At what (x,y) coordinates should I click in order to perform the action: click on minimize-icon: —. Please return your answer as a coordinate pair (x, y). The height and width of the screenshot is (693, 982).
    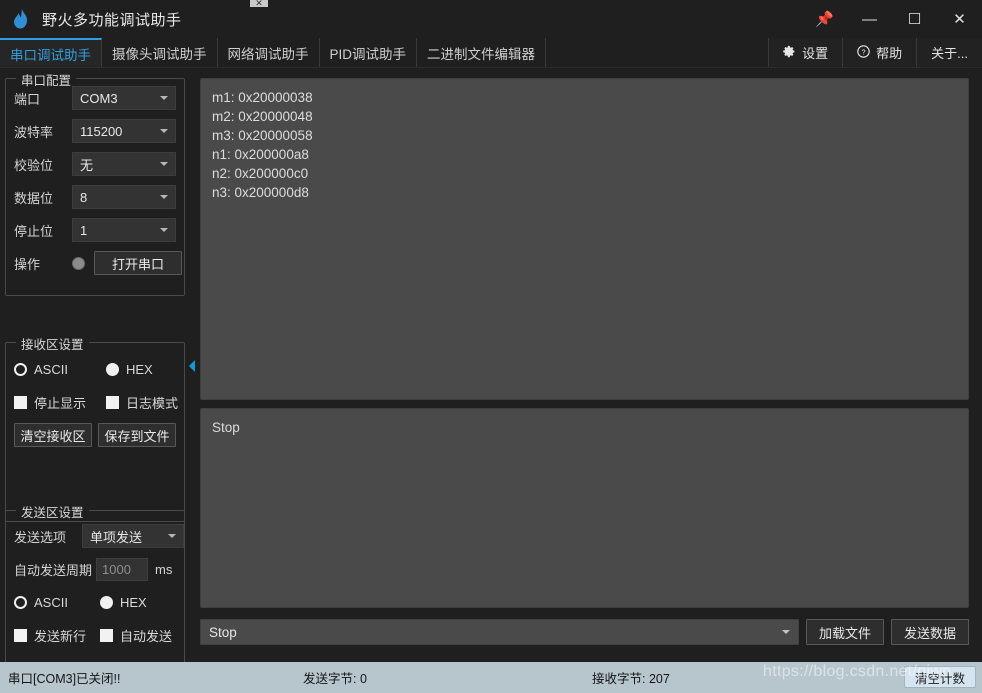
    Looking at the image, I should click on (869, 19).